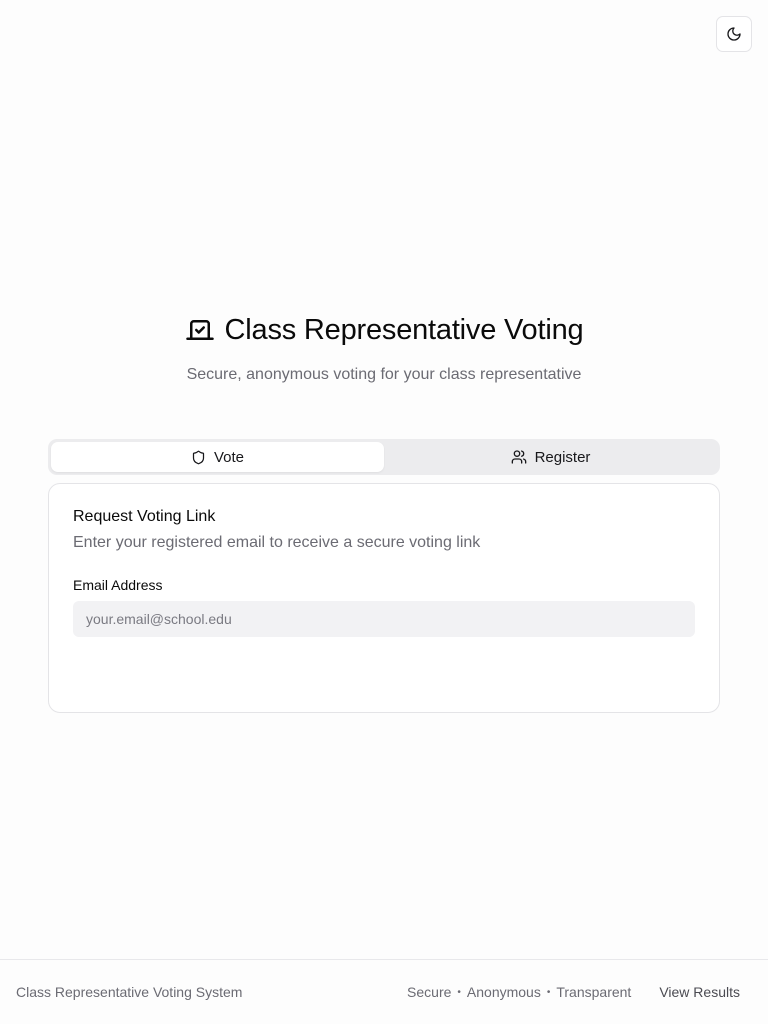 This screenshot has width=768, height=1024. What do you see at coordinates (518, 457) in the screenshot?
I see `users-icon` at bounding box center [518, 457].